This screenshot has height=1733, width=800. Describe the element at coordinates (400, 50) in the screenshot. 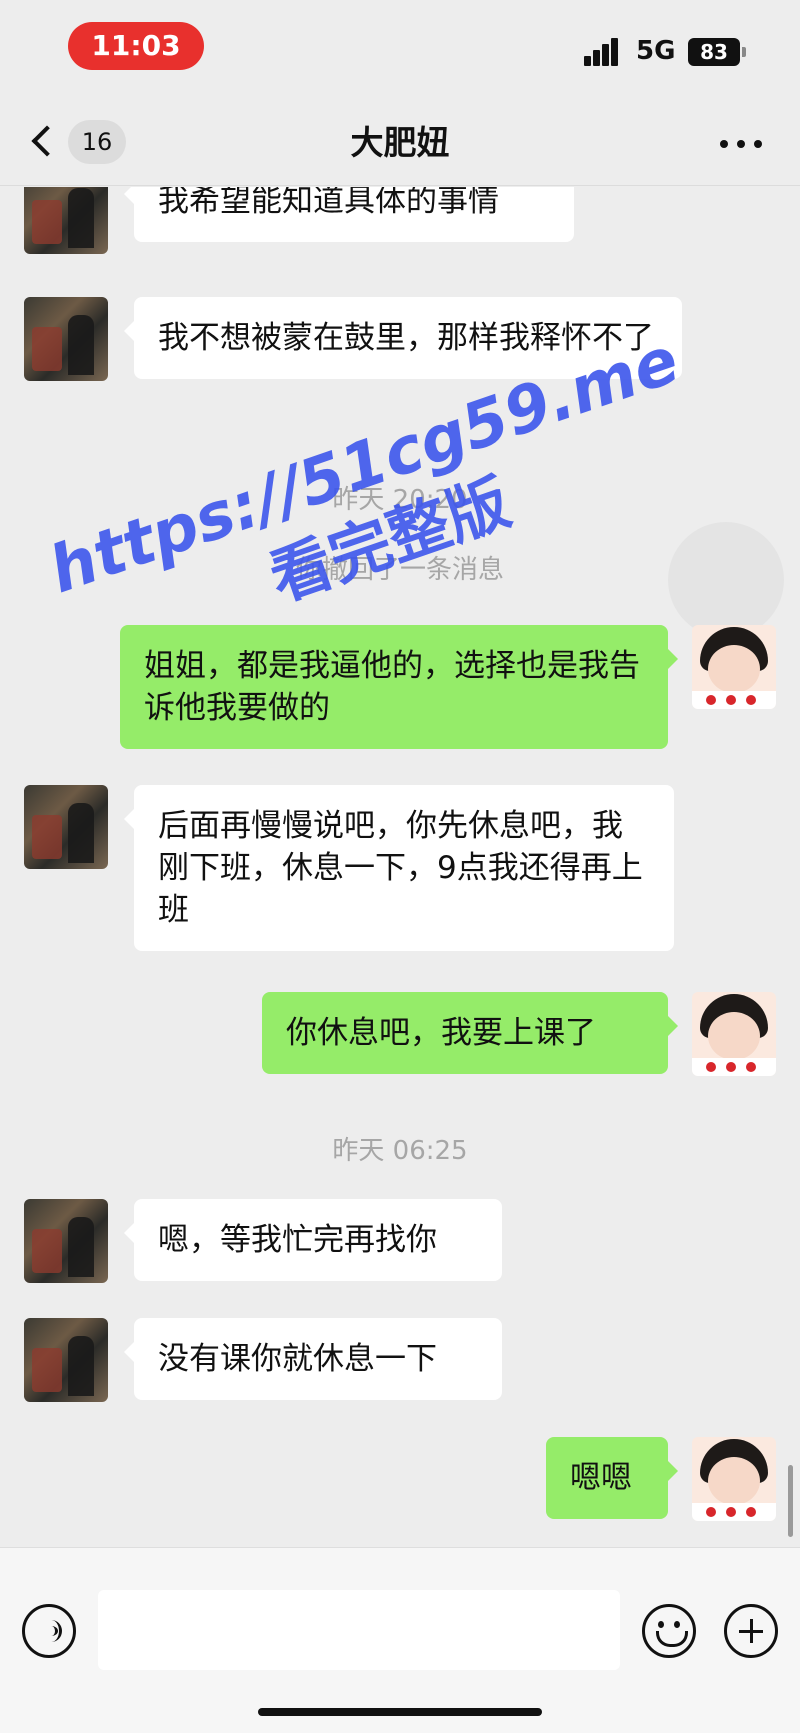

I see `status-bar: 11:03 5G 83` at that location.